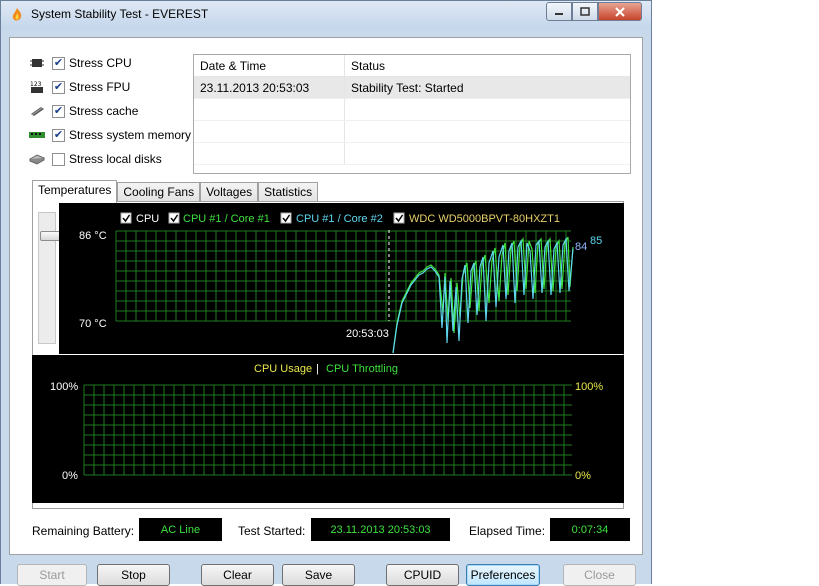  I want to click on option-stress-cache: ✔ Stress cache, so click(83, 111).